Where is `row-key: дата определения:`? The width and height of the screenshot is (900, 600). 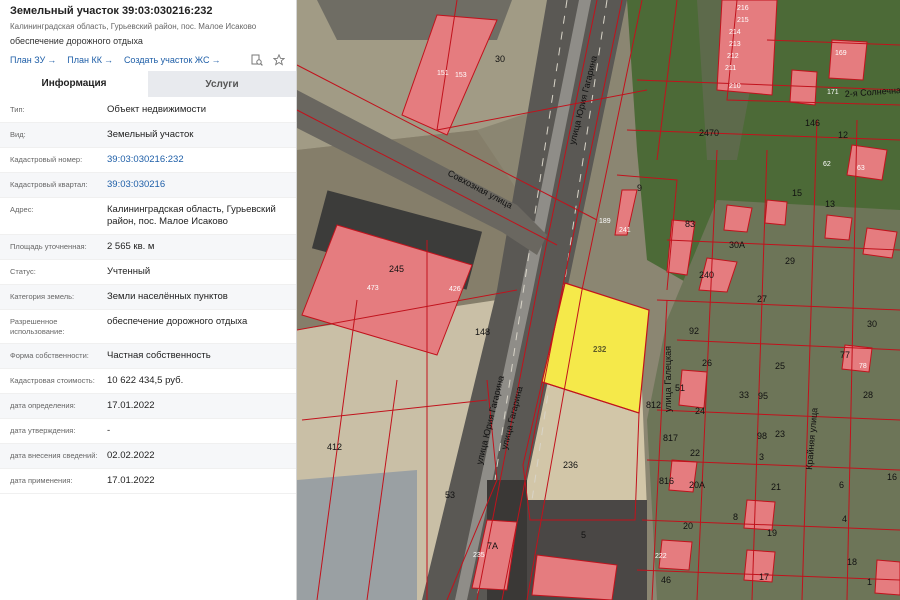 row-key: дата определения: is located at coordinates (43, 405).